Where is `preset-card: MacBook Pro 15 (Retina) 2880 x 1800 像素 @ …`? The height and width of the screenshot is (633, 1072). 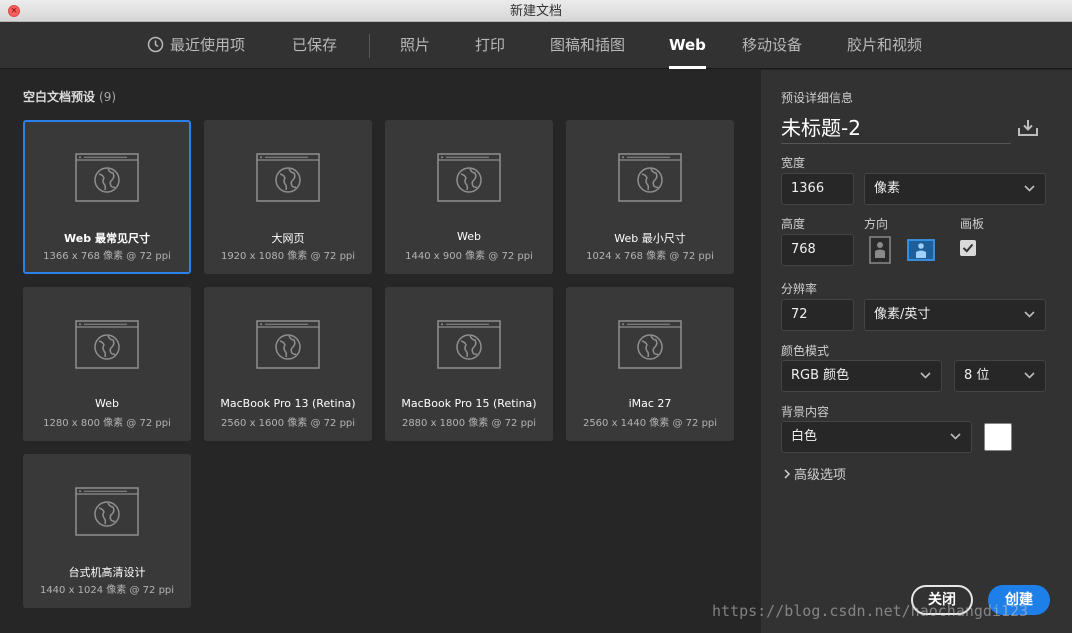
preset-card: MacBook Pro 15 (Retina) 2880 x 1800 像素 @ … is located at coordinates (469, 364).